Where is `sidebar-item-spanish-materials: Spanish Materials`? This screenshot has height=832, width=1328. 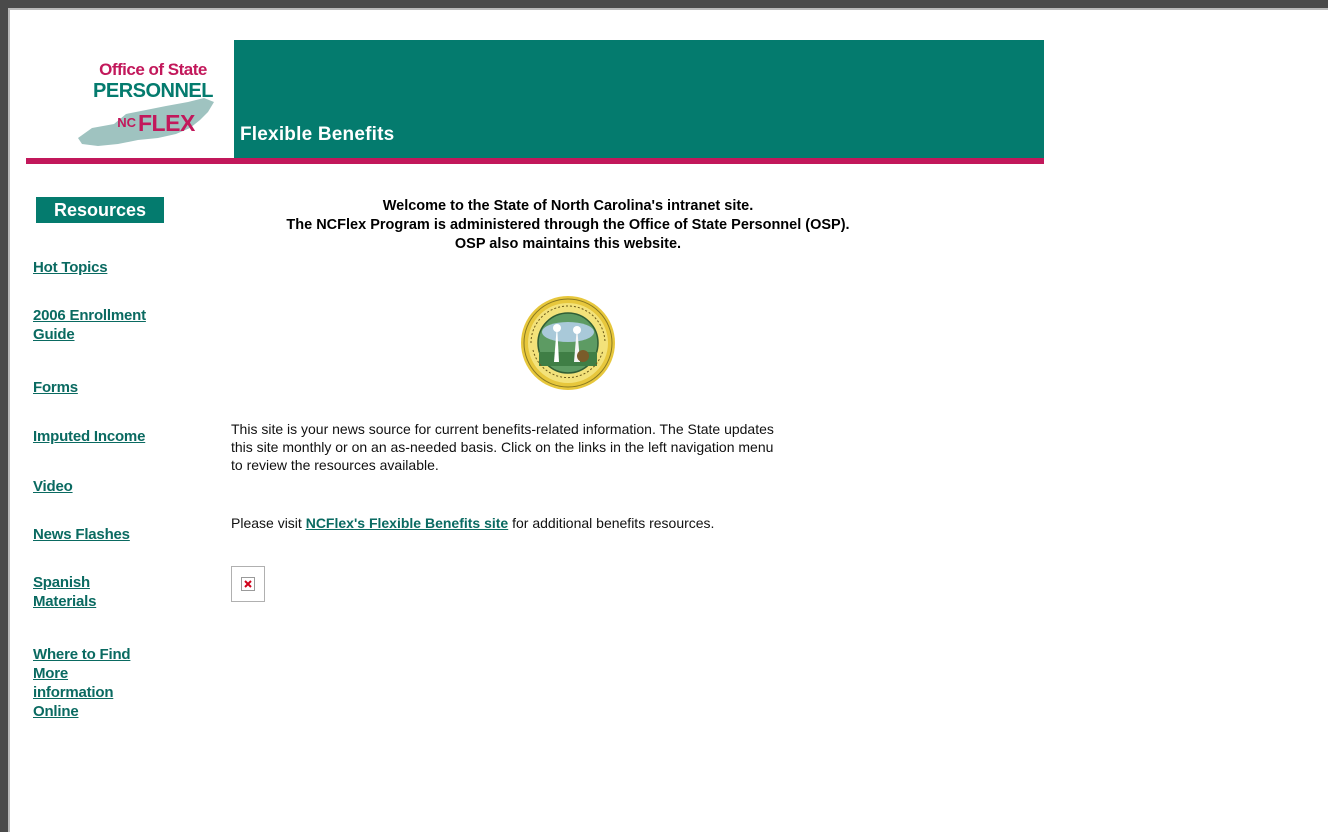 sidebar-item-spanish-materials: Spanish Materials is located at coordinates (64, 592).